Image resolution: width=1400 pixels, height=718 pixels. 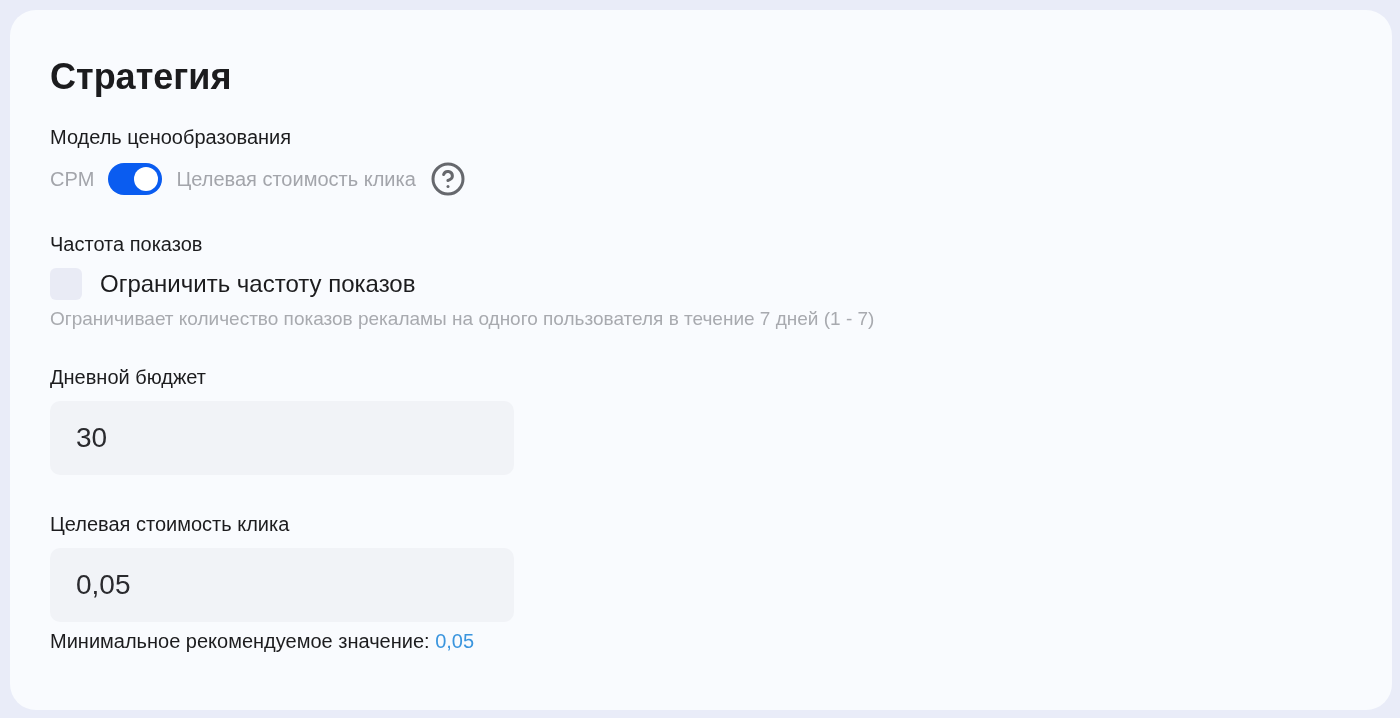 I want to click on budget-field: 30, so click(x=282, y=438).